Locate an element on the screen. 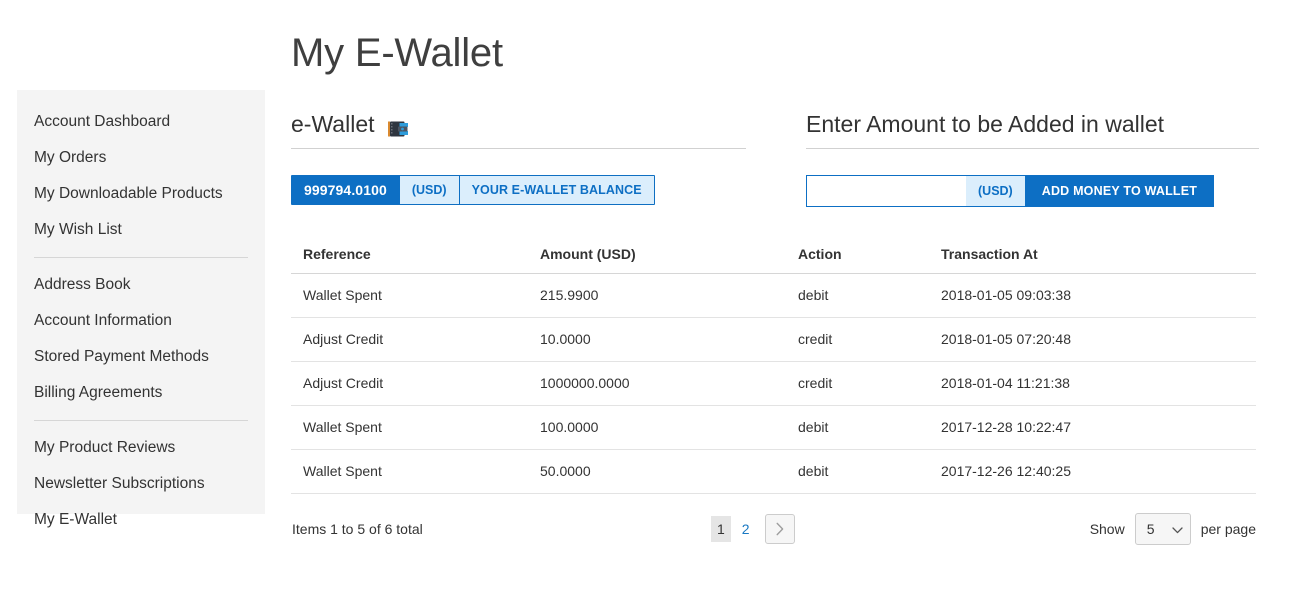 The image size is (1312, 606). next-page-button is located at coordinates (779, 529).